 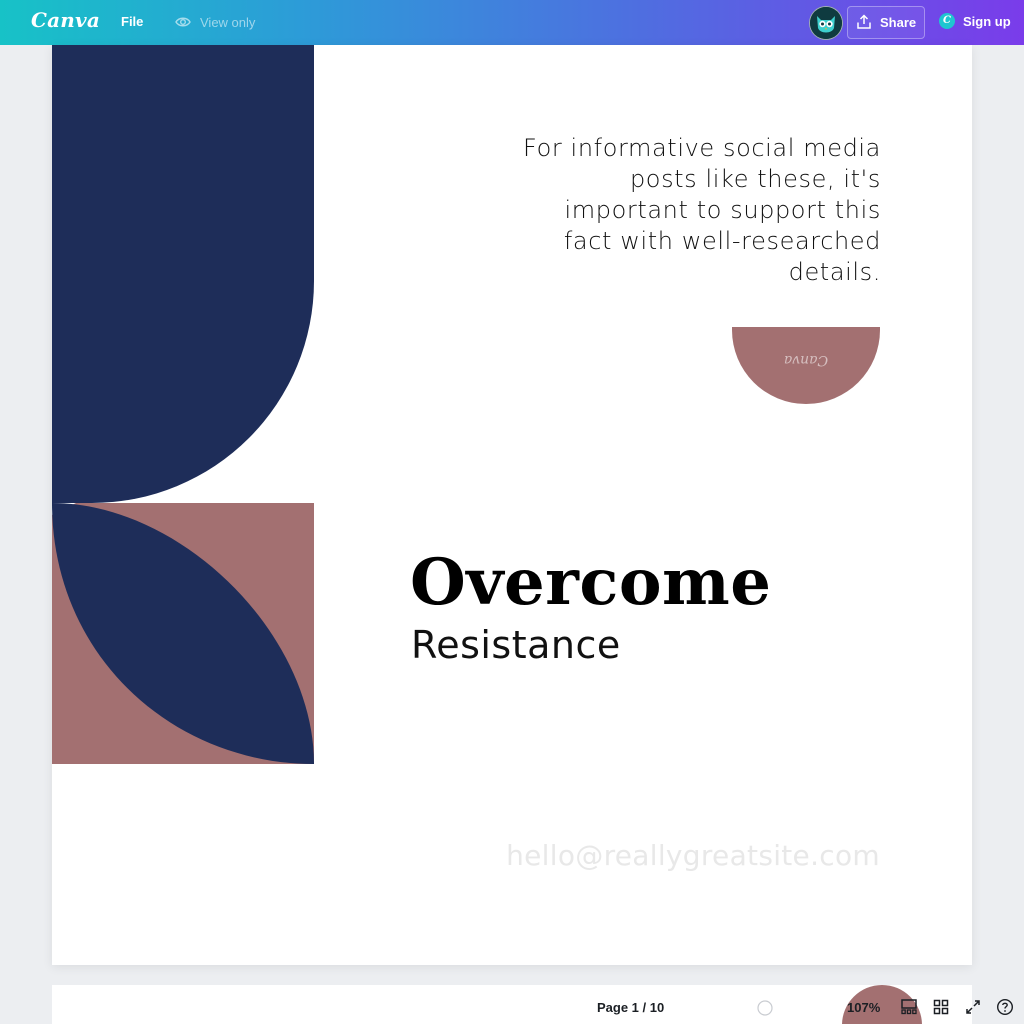 I want to click on body-line: For informative social media, so click(x=702, y=148).